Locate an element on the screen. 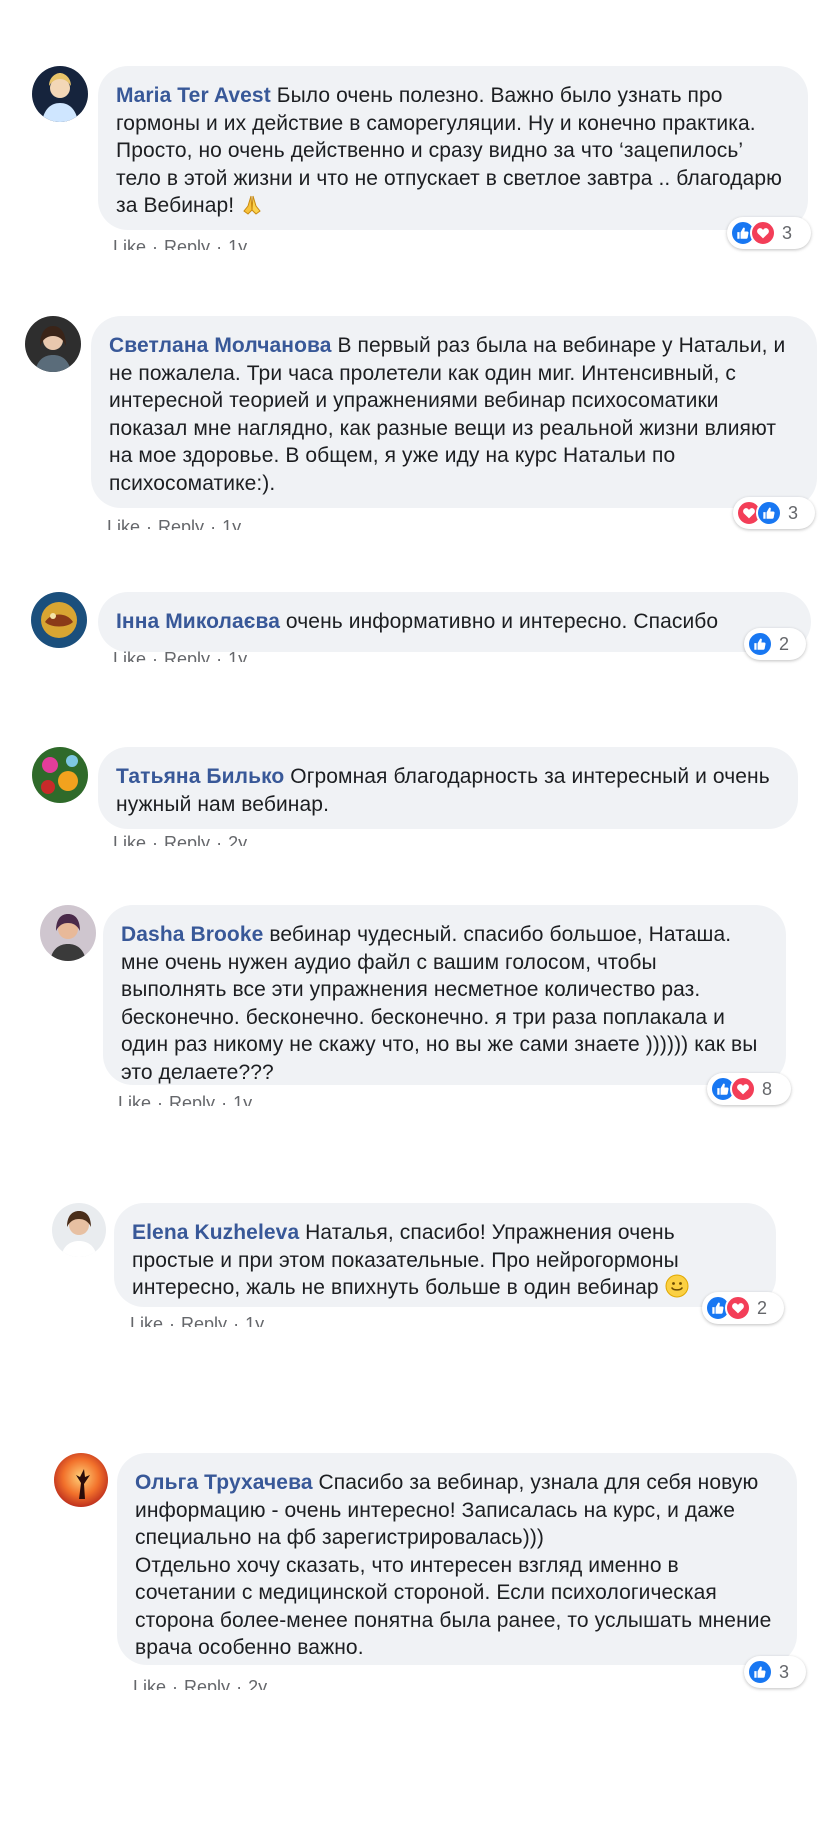 The width and height of the screenshot is (840, 1840). comment-author: Інна Миколаєва is located at coordinates (198, 621).